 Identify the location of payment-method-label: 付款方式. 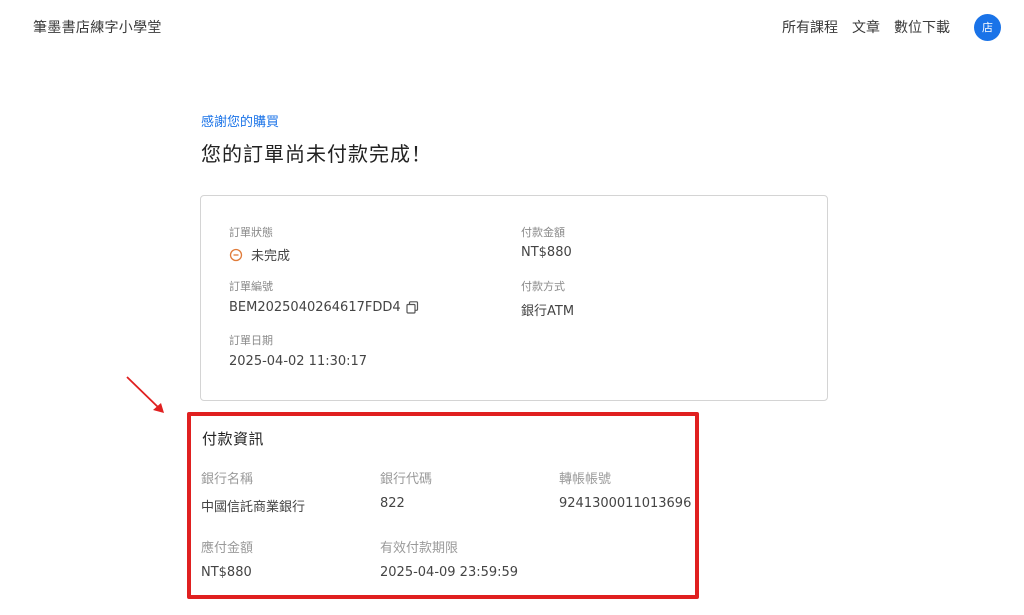
(543, 286).